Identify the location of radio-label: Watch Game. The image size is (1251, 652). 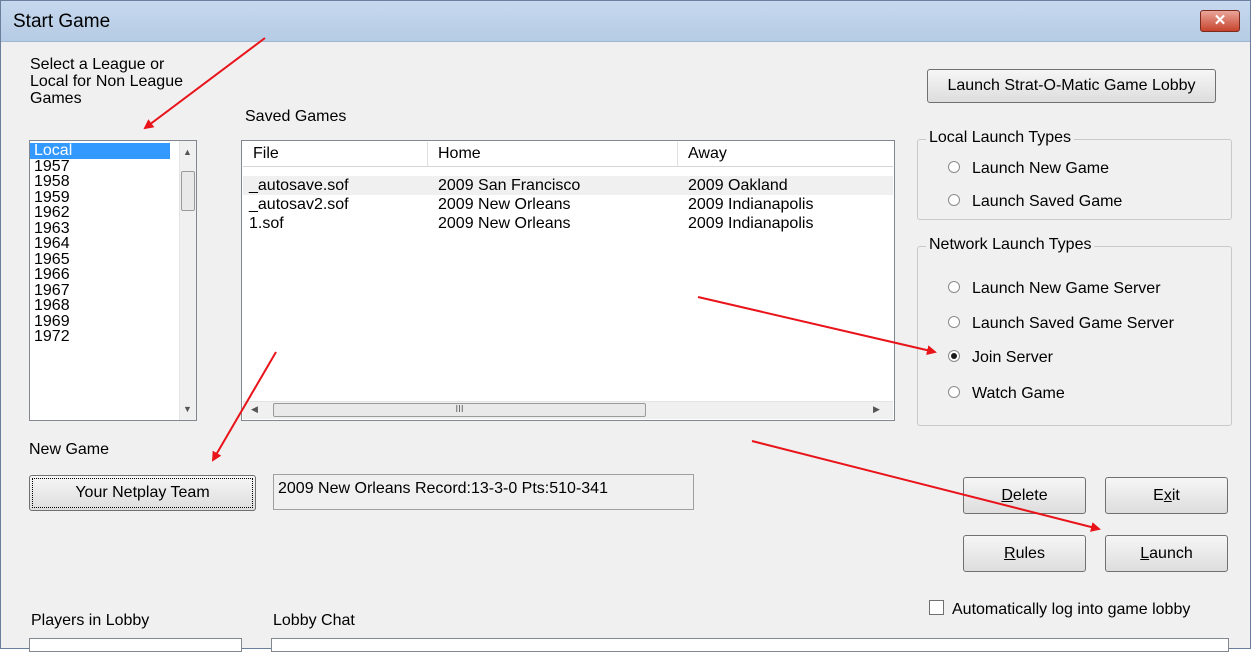
(1018, 393).